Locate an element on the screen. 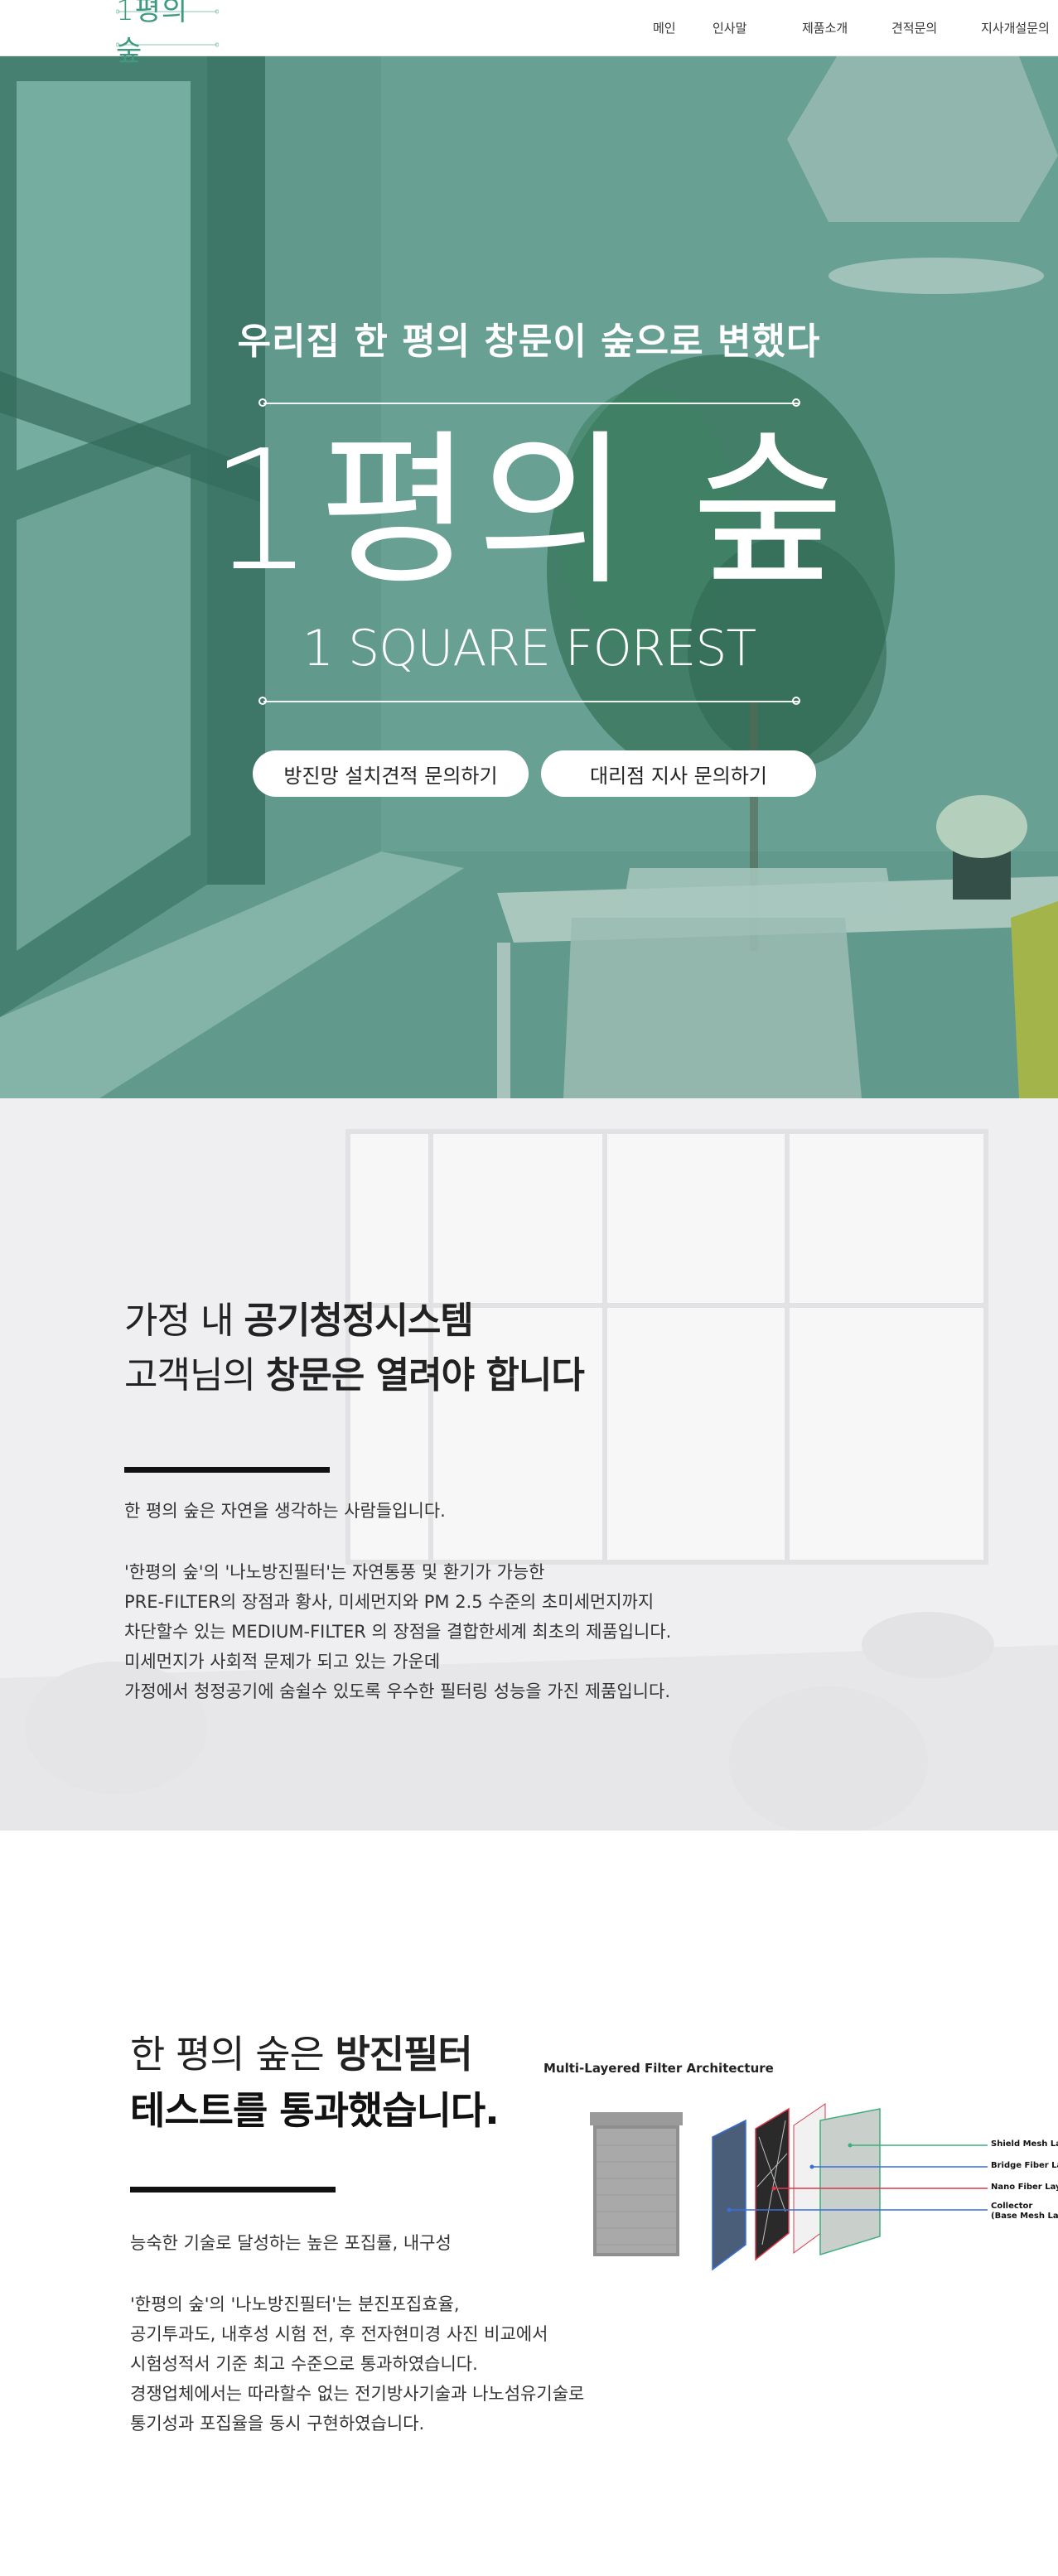 This screenshot has width=1058, height=2576. hero-divider-top is located at coordinates (531, 404).